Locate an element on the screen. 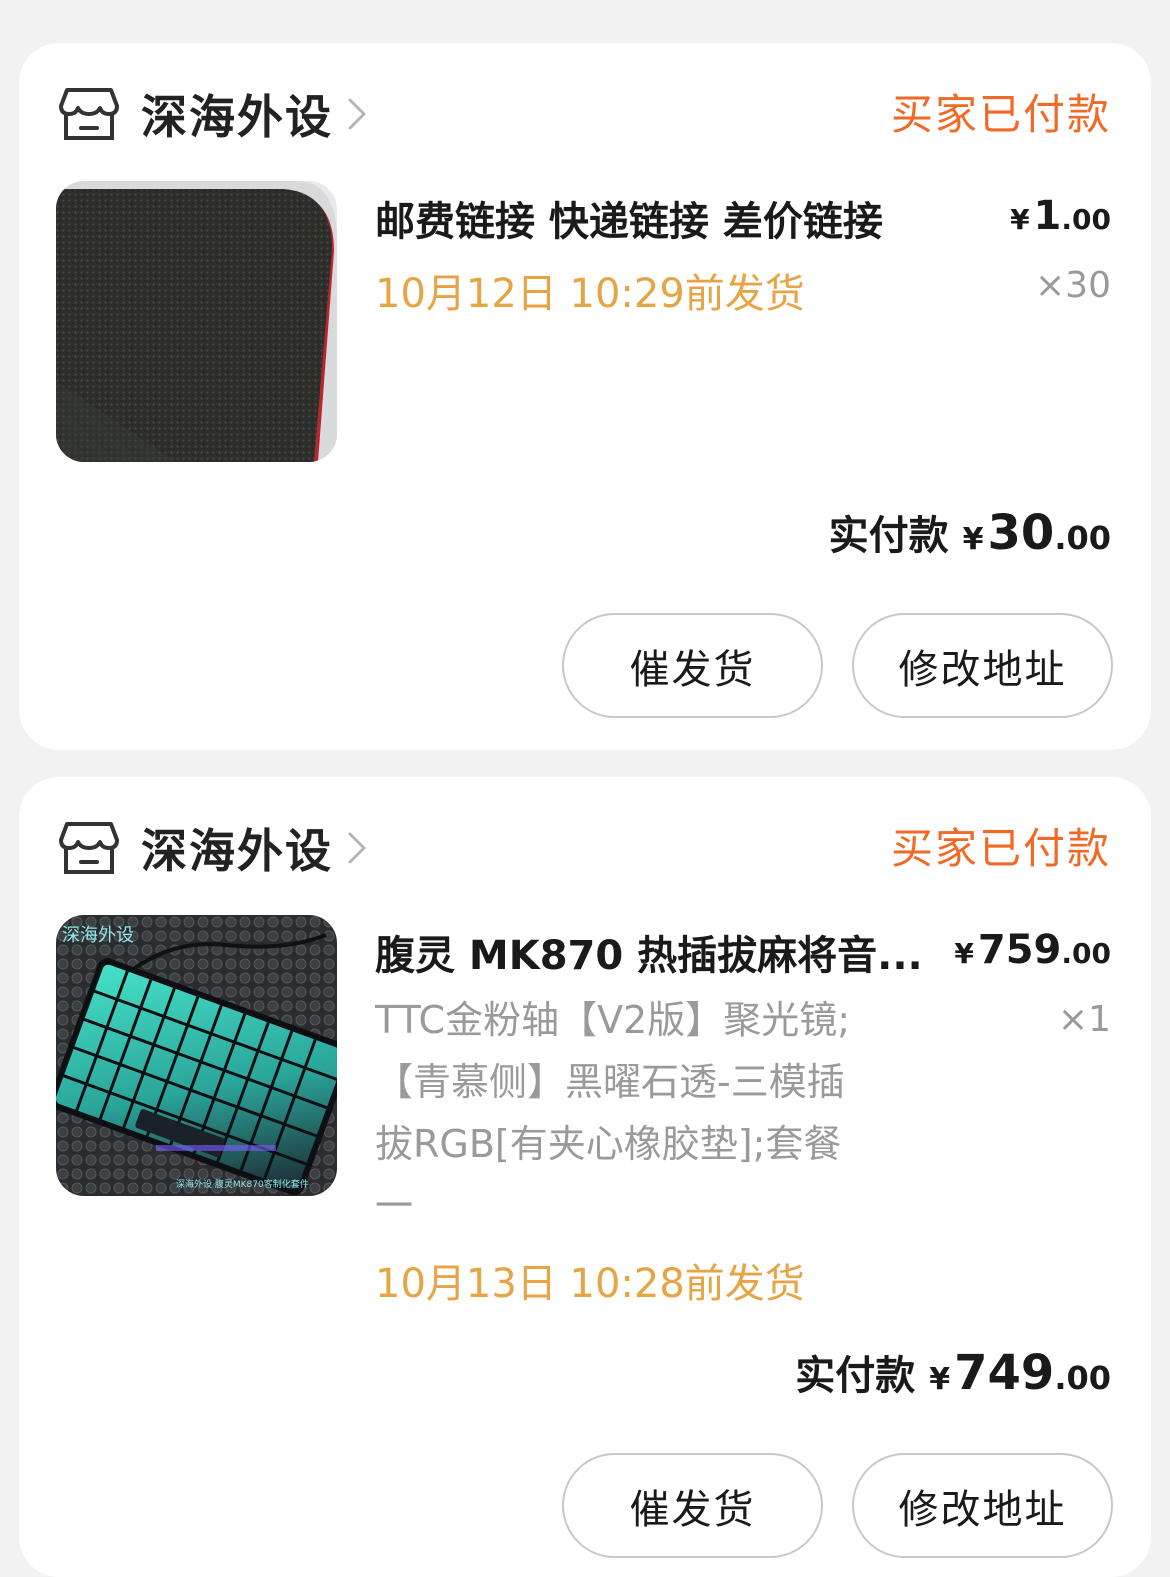  spec-line: 【青慕侧】黑曜石透-三模插 is located at coordinates (610, 1082).